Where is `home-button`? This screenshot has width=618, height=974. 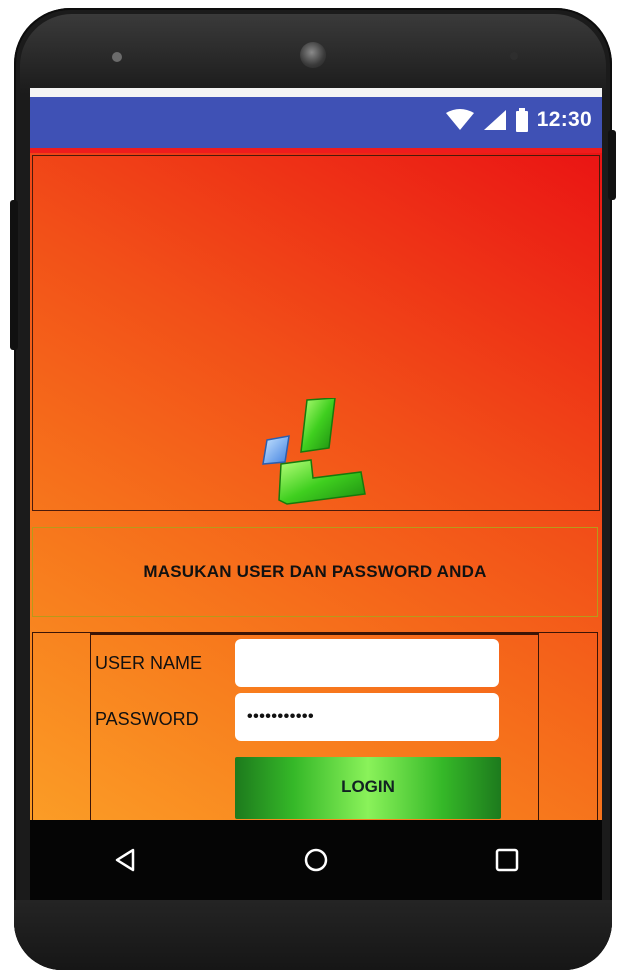 home-button is located at coordinates (316, 860).